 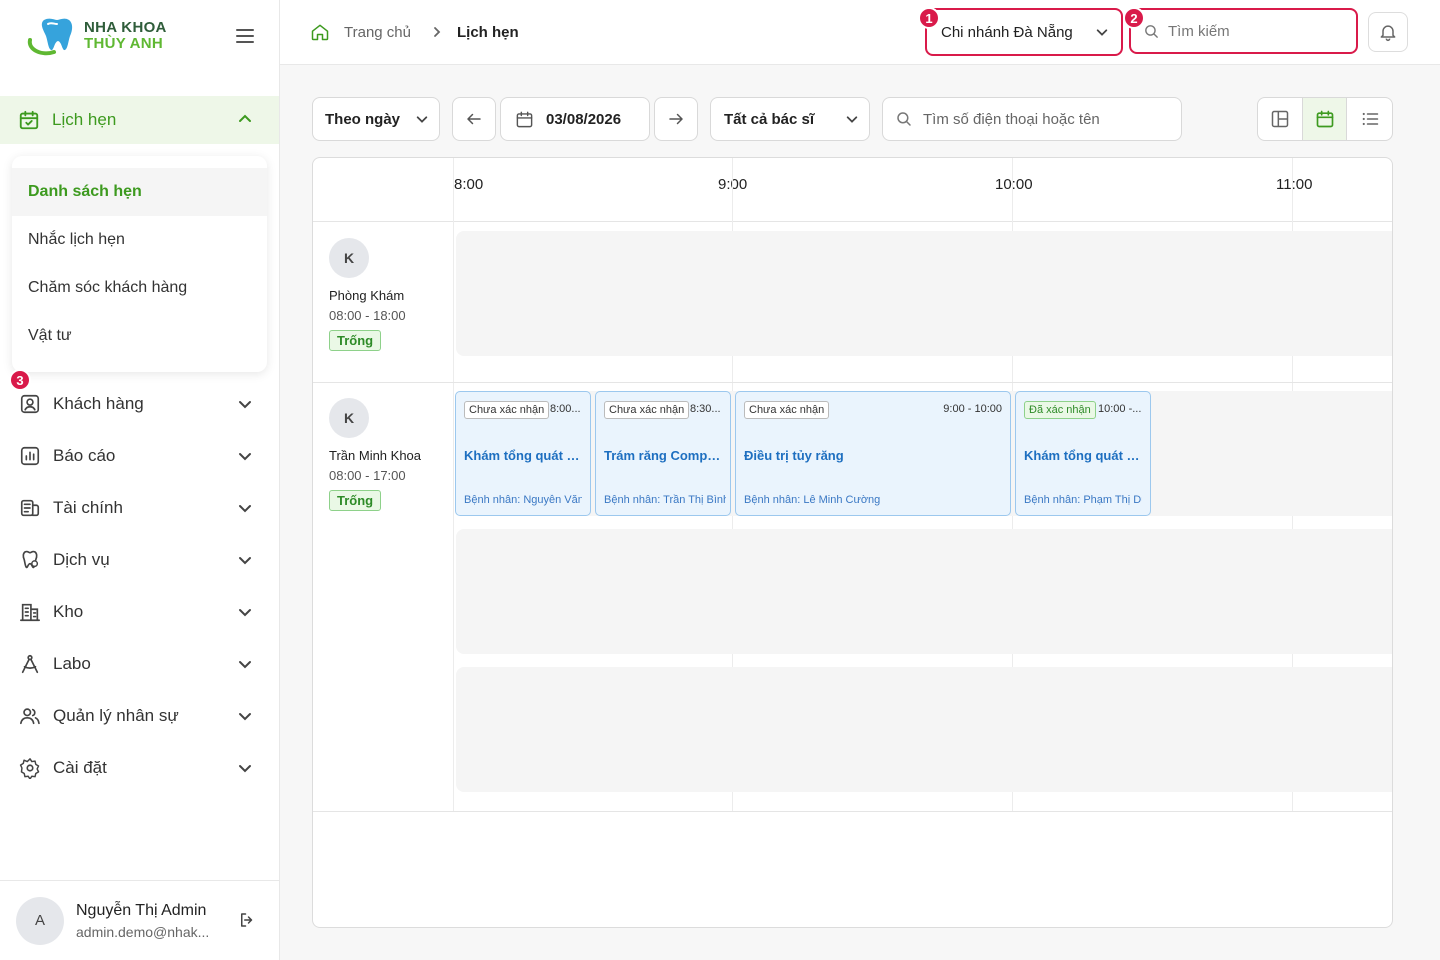 I want to click on sidebar-item-finance: Tài chính, so click(x=139, y=508).